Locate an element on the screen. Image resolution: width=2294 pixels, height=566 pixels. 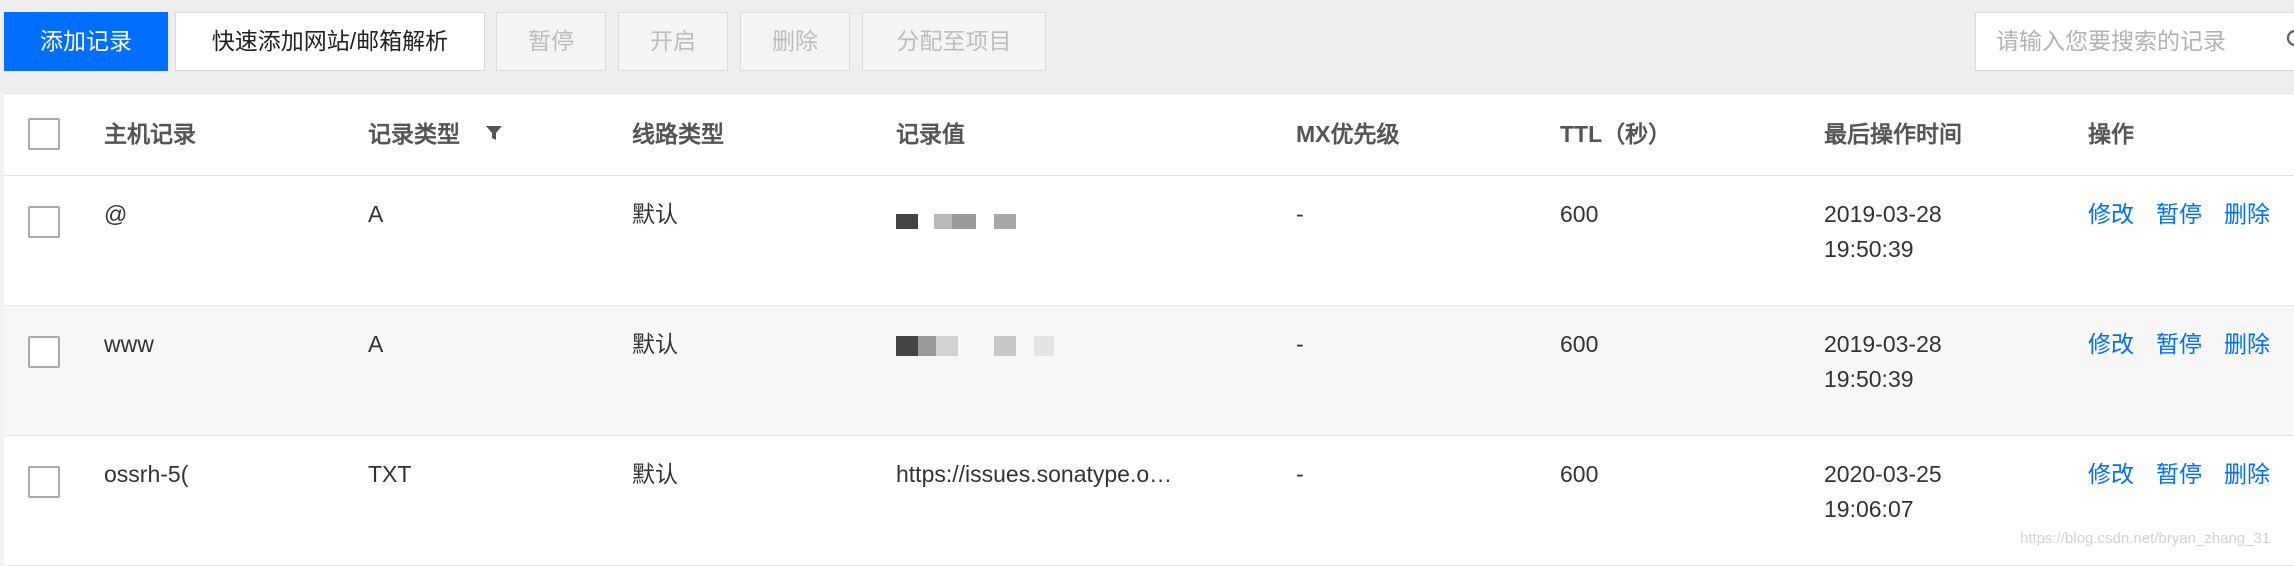
column-type: 记录类型 is located at coordinates (414, 134).